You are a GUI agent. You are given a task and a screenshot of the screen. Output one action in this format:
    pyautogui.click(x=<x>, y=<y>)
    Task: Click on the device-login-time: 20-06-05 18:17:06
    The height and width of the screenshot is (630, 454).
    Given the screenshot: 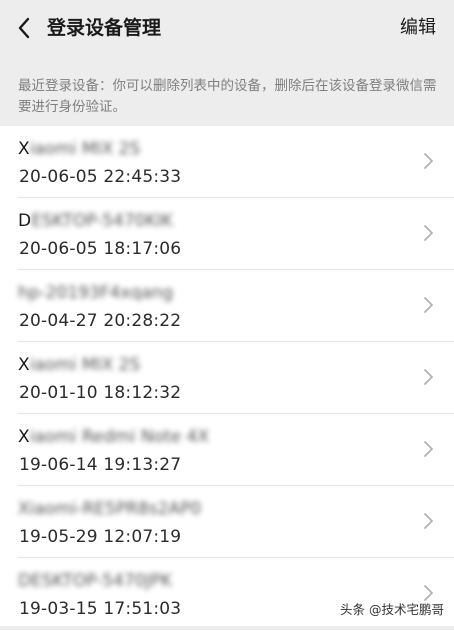 What is the action you would take?
    pyautogui.click(x=100, y=249)
    